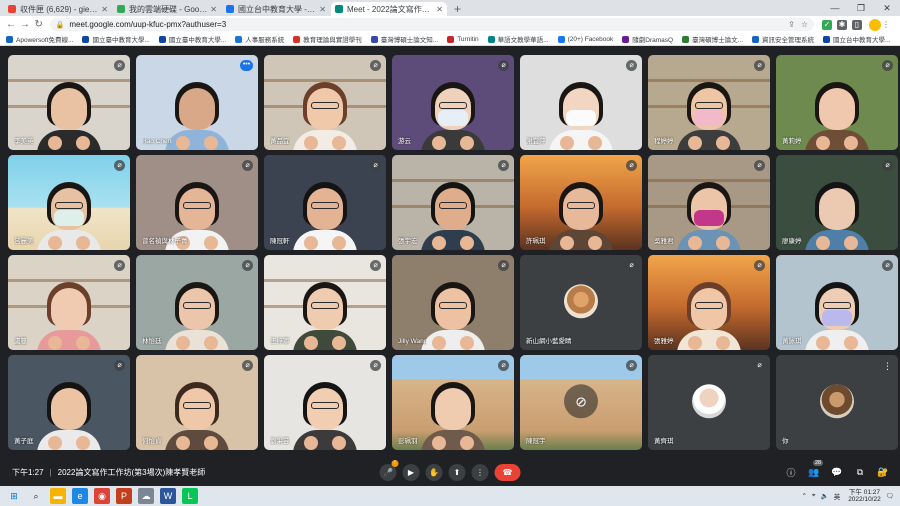 Image resolution: width=900 pixels, height=506 pixels. I want to click on chat-button: 💬, so click(837, 472).